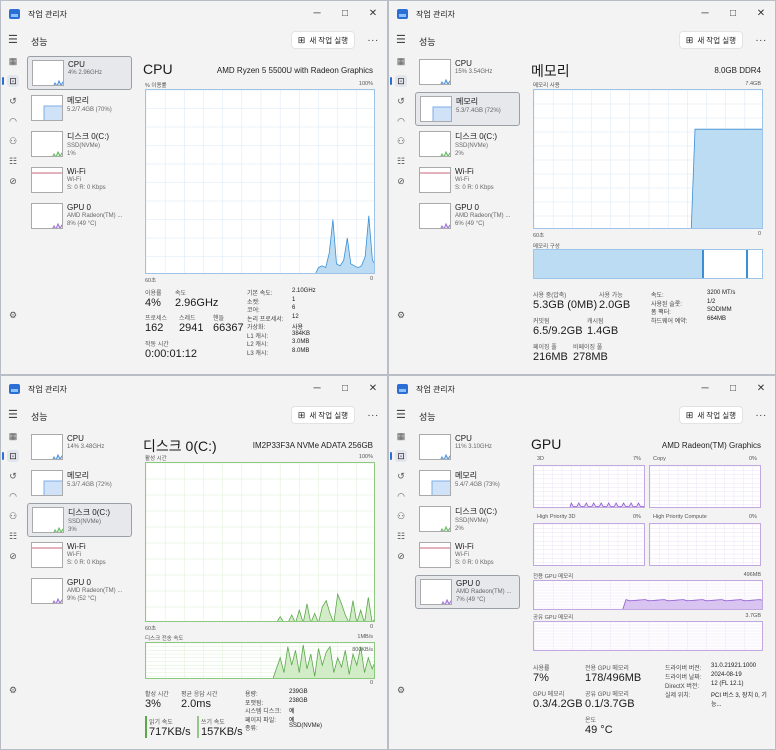 Image resolution: width=776 pixels, height=750 pixels. Describe the element at coordinates (464, 171) in the screenshot. I see `resource-name: Wi-Fi` at that location.